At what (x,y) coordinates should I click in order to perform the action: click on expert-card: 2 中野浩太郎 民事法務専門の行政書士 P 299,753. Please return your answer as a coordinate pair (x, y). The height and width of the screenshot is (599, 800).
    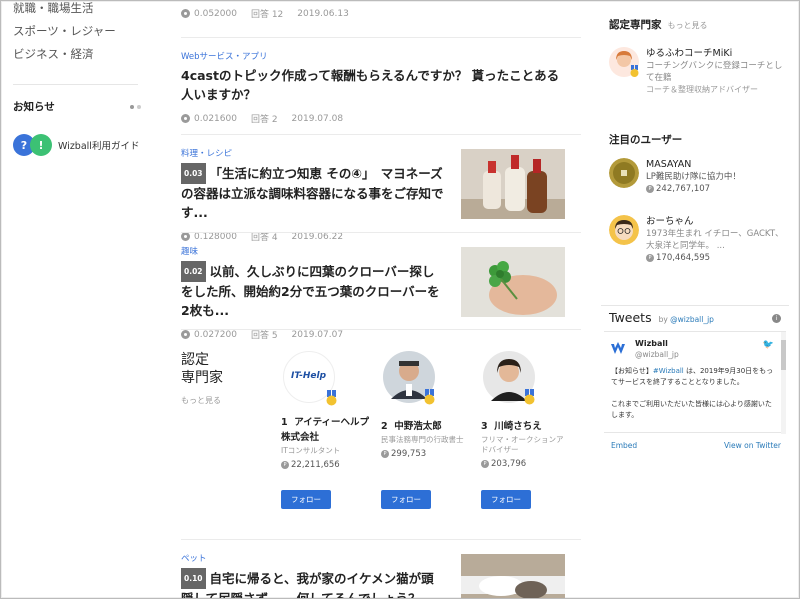
    Looking at the image, I should click on (425, 405).